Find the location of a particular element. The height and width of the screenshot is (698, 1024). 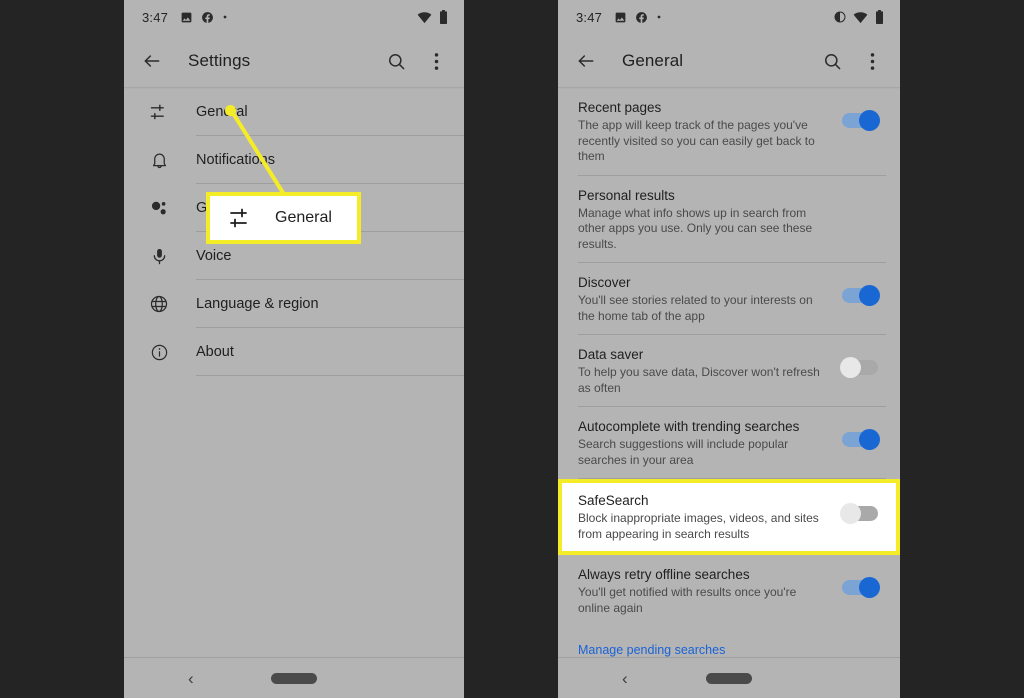

setting-title: Data saver is located at coordinates (611, 354).